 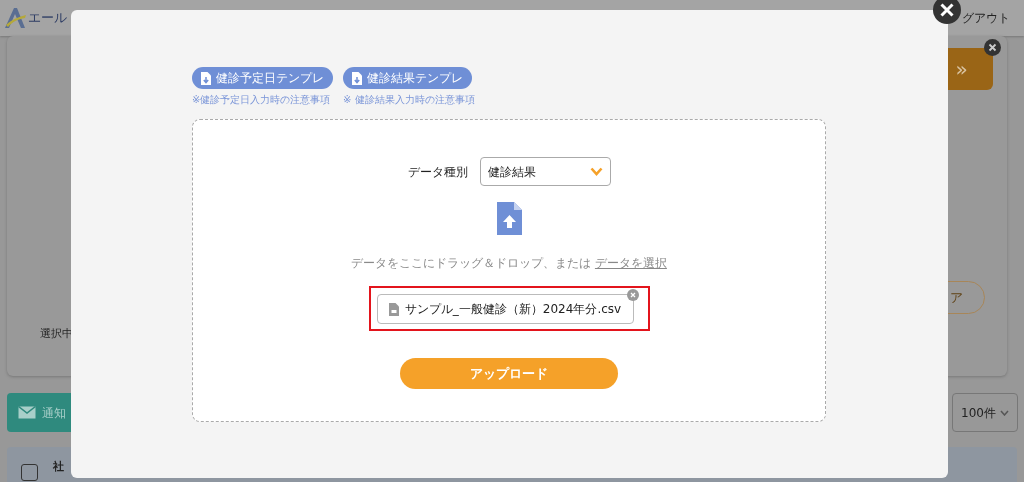 What do you see at coordinates (630, 263) in the screenshot?
I see `select-data-link: データを選択` at bounding box center [630, 263].